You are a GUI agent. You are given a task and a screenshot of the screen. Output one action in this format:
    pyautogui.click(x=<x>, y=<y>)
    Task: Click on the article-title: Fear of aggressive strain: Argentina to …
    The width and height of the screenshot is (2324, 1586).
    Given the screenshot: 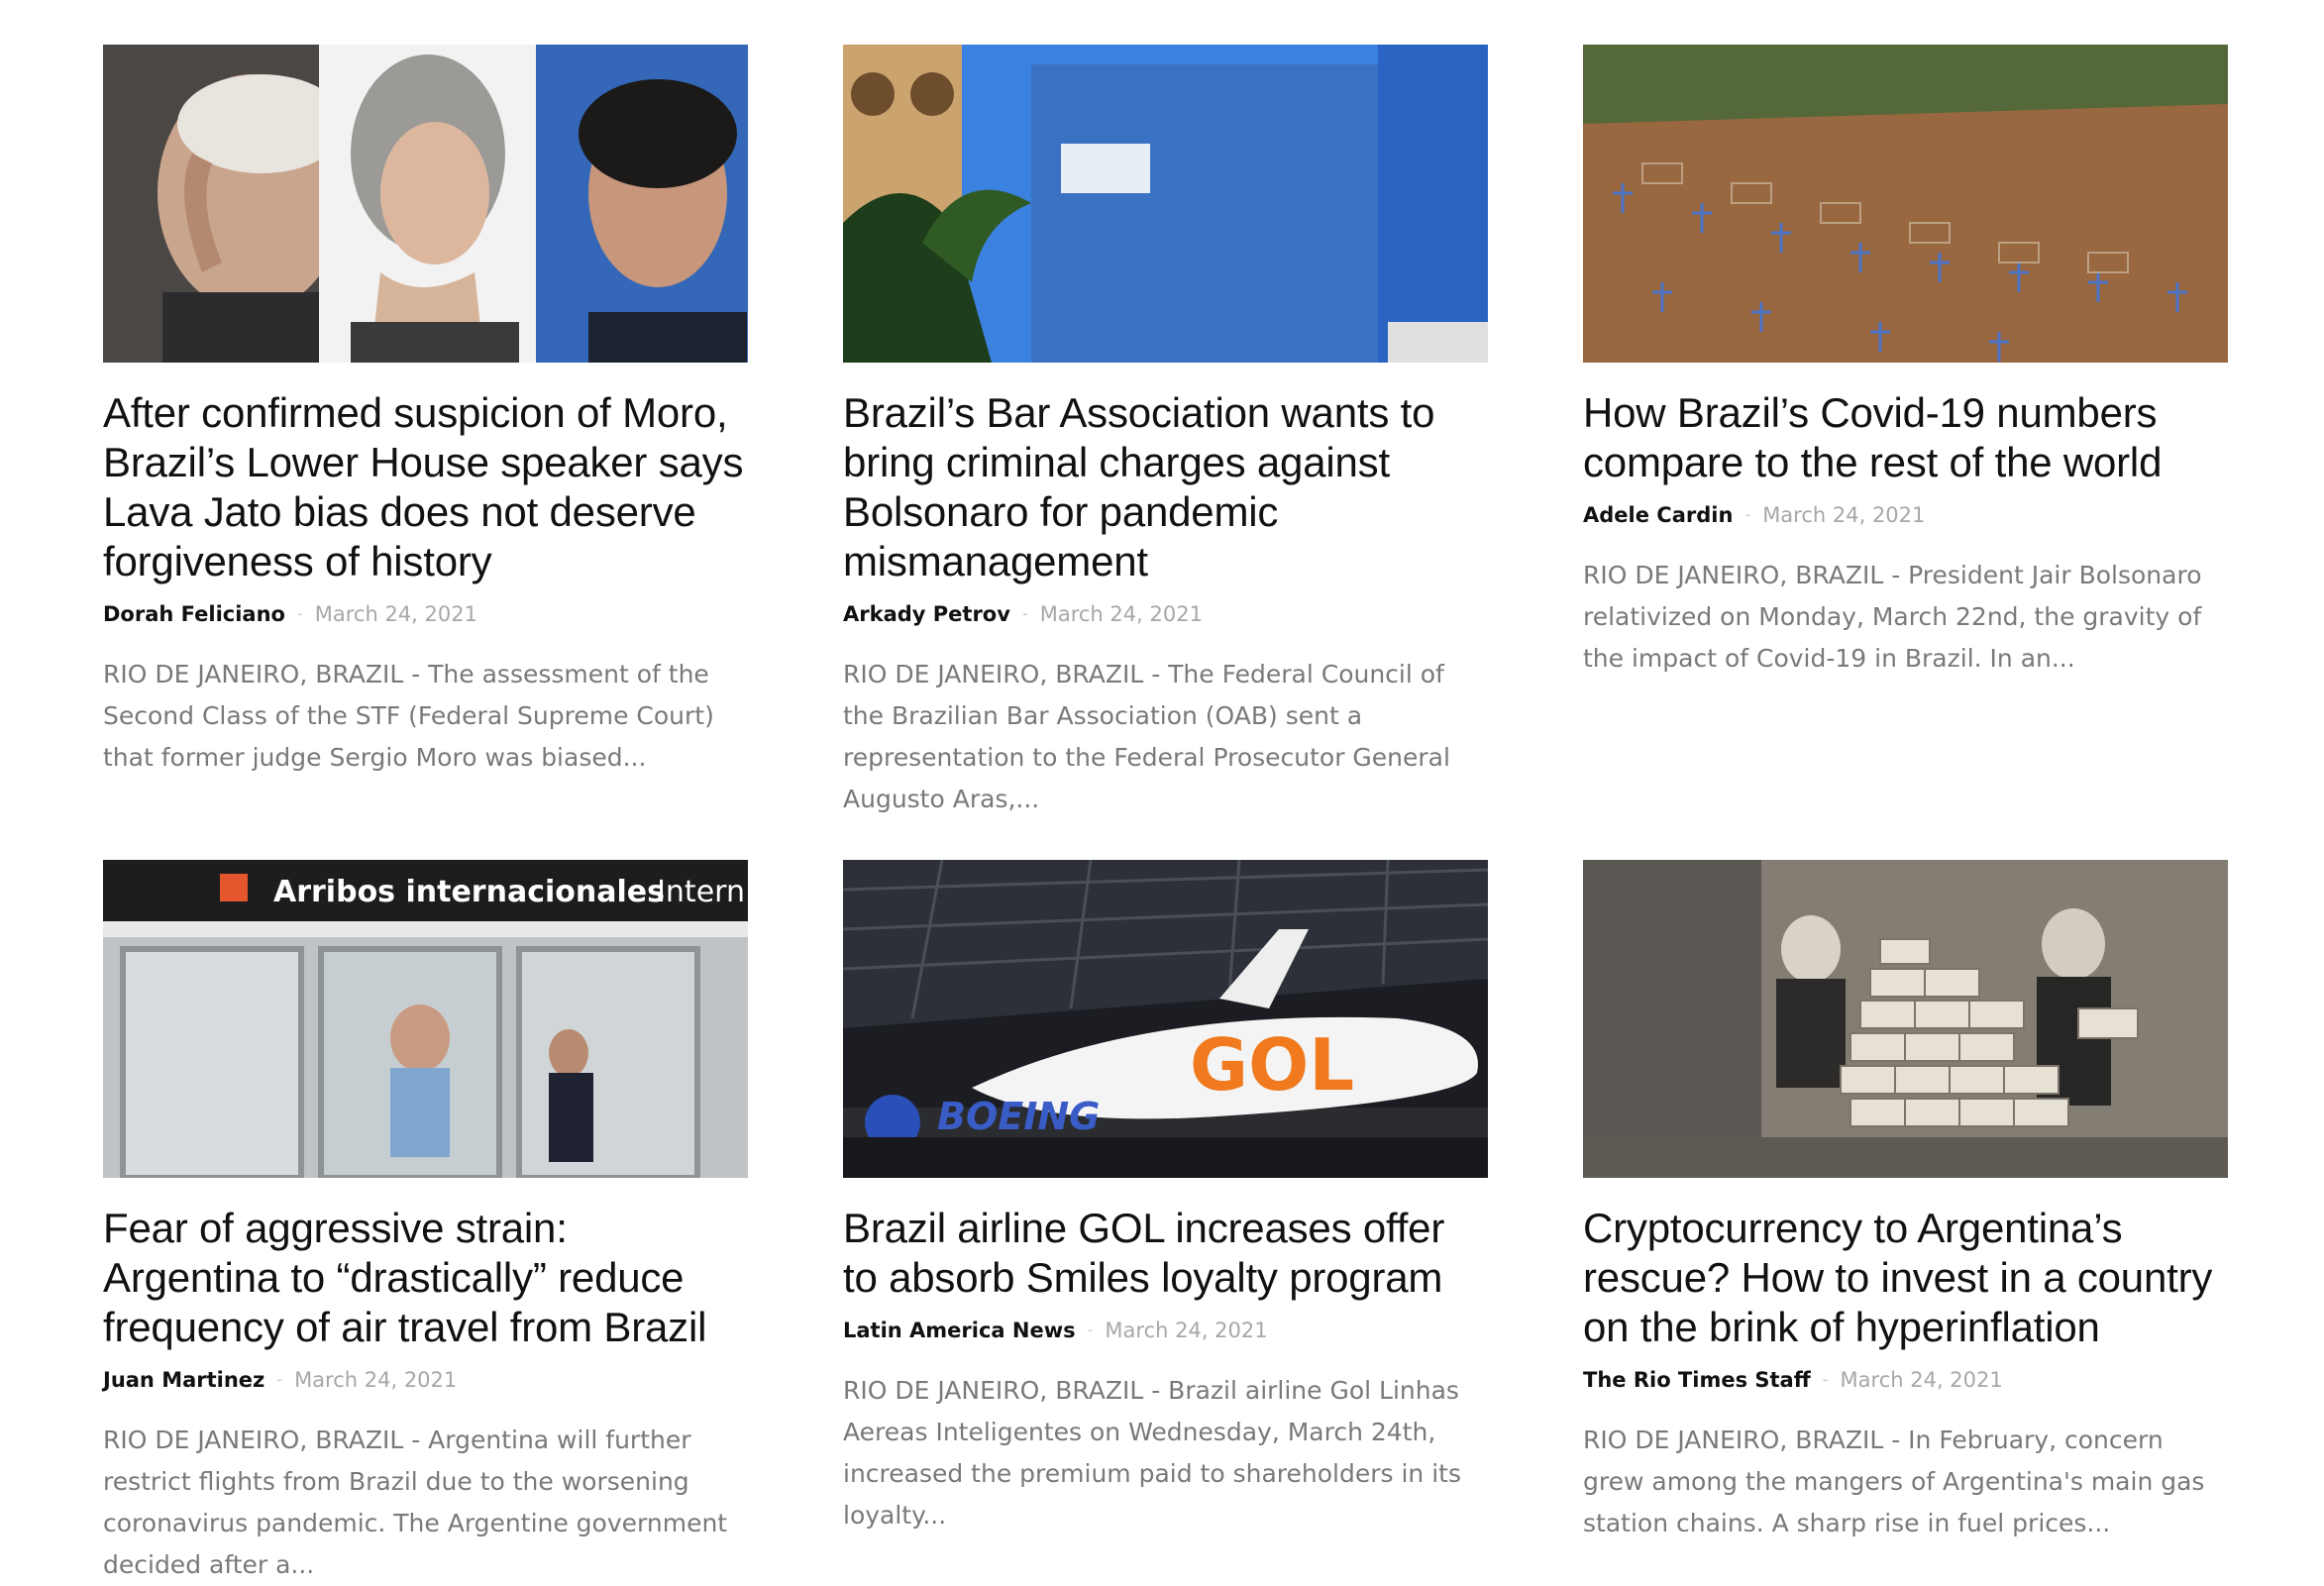 What is the action you would take?
    pyautogui.click(x=425, y=1278)
    